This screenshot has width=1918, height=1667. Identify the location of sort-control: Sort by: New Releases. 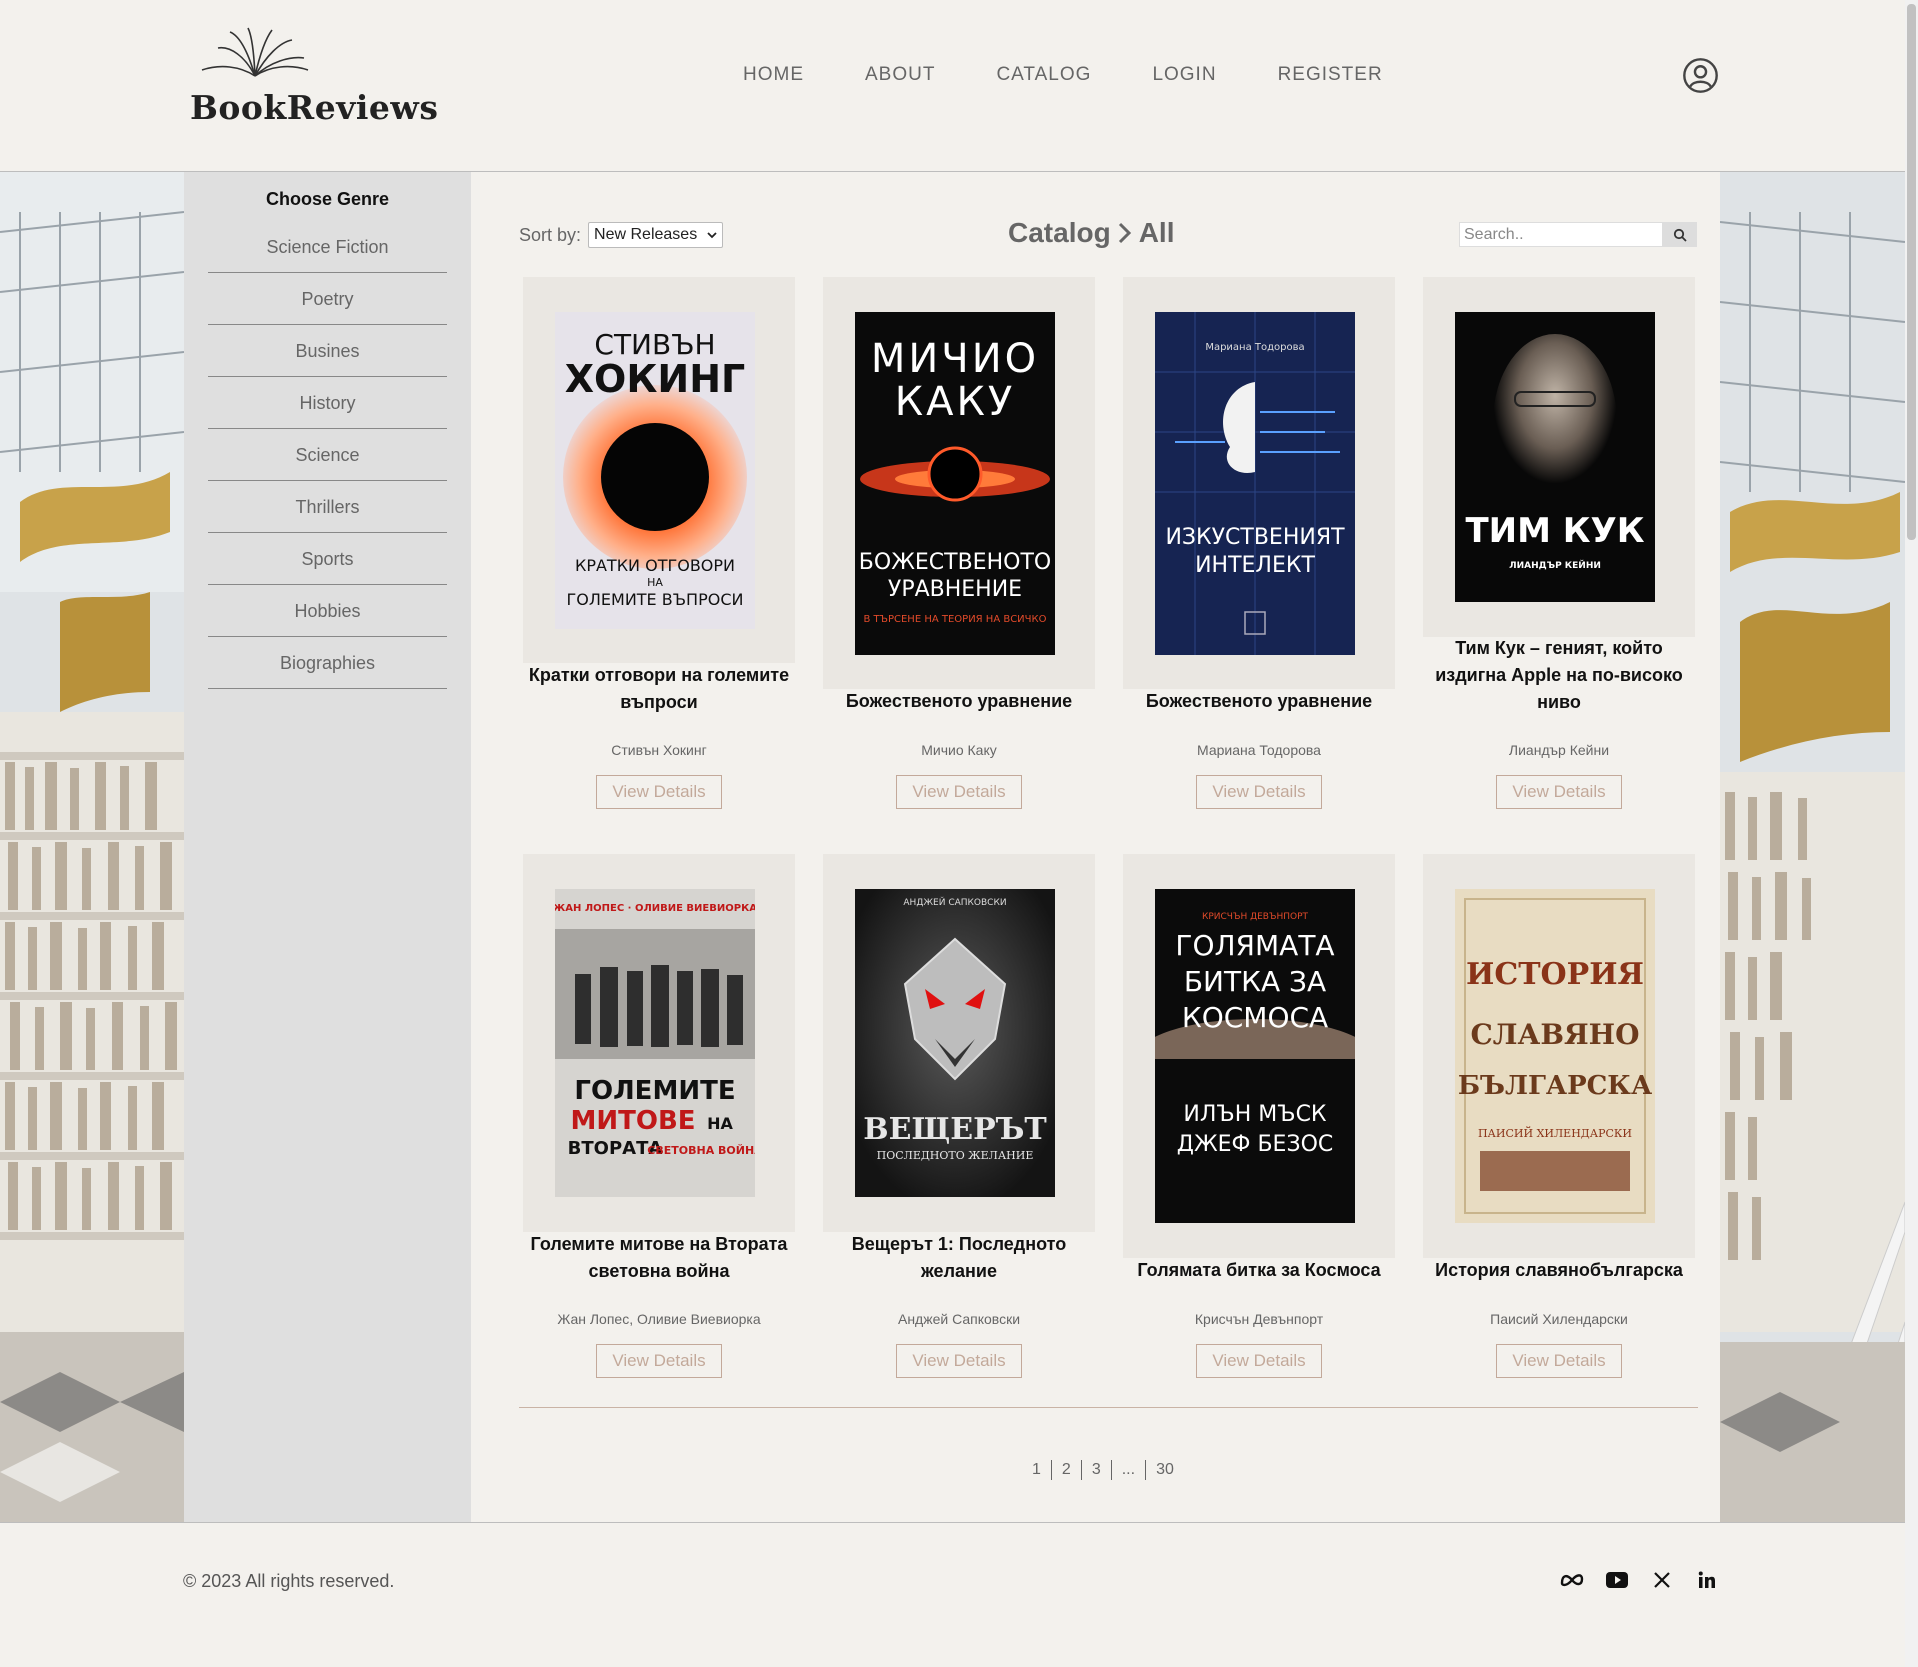
(621, 235).